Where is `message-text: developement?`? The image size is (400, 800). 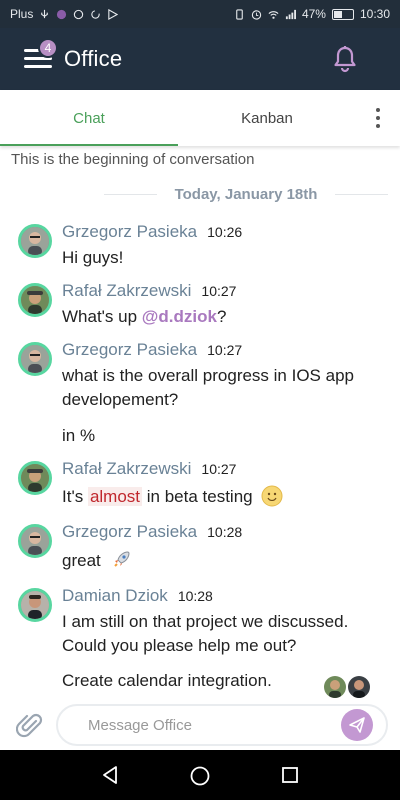 message-text: developement? is located at coordinates (120, 399).